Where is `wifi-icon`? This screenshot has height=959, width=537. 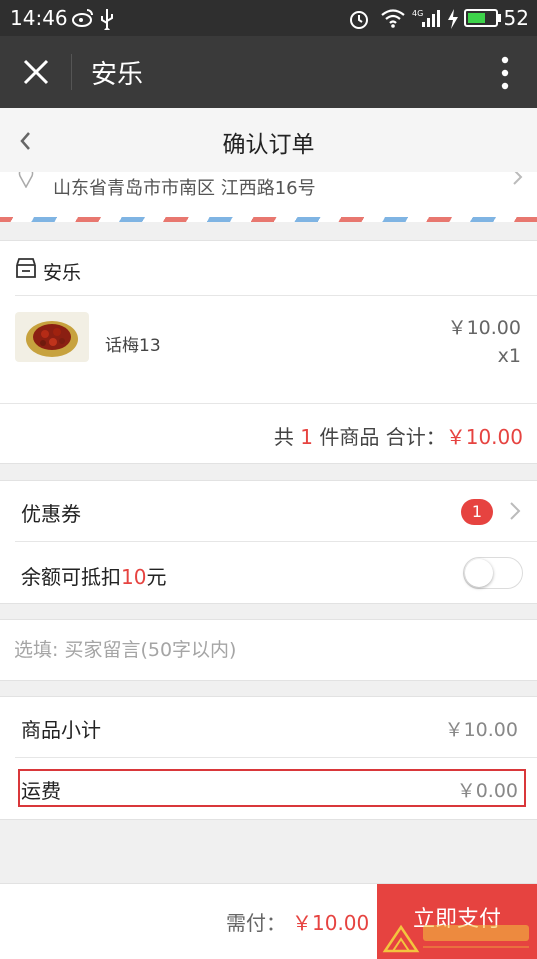
wifi-icon is located at coordinates (393, 18).